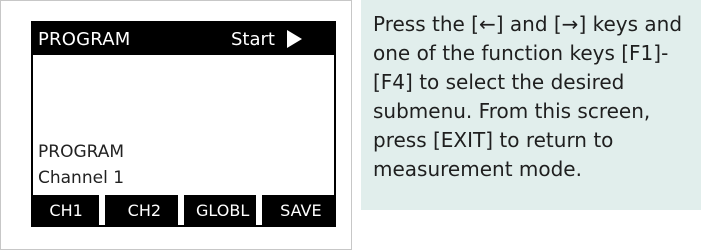 Image resolution: width=710 pixels, height=251 pixels. What do you see at coordinates (300, 210) in the screenshot?
I see `softkey-save: SAVE` at bounding box center [300, 210].